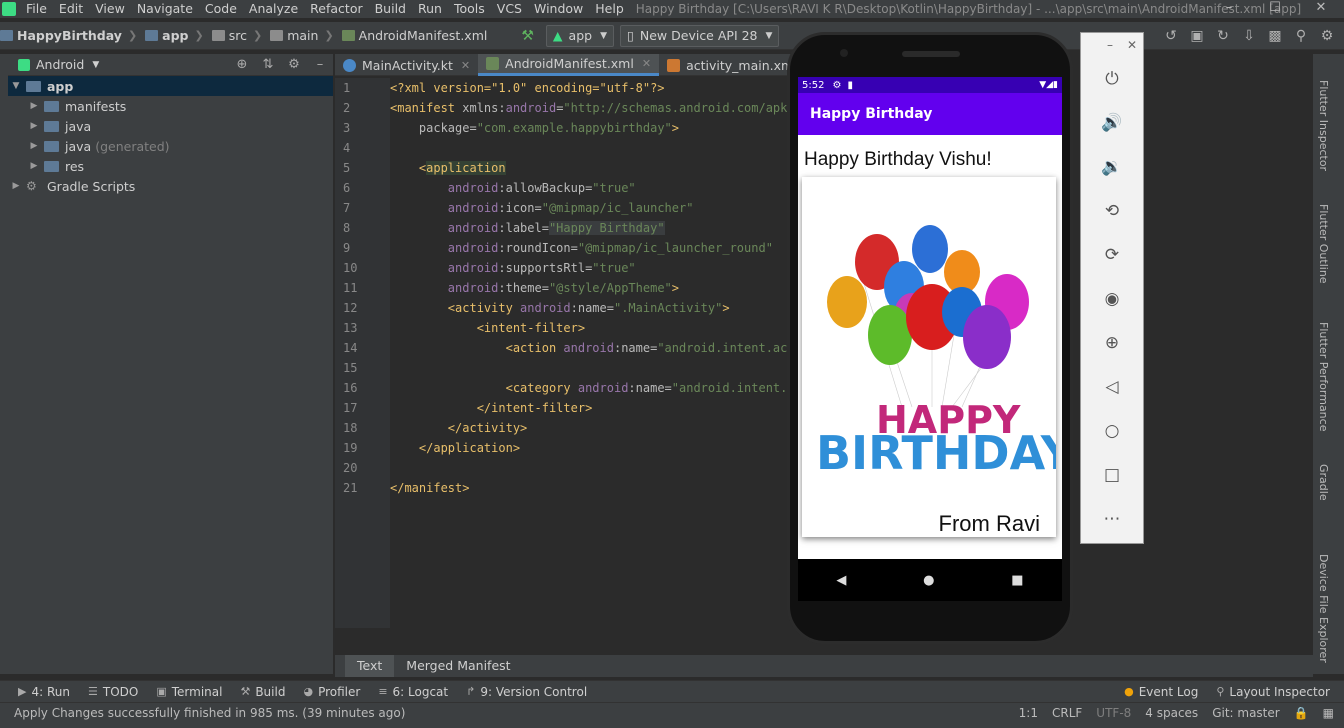 The image size is (1344, 728). I want to click on tab-merged-manifest: Merged Manifest, so click(458, 666).